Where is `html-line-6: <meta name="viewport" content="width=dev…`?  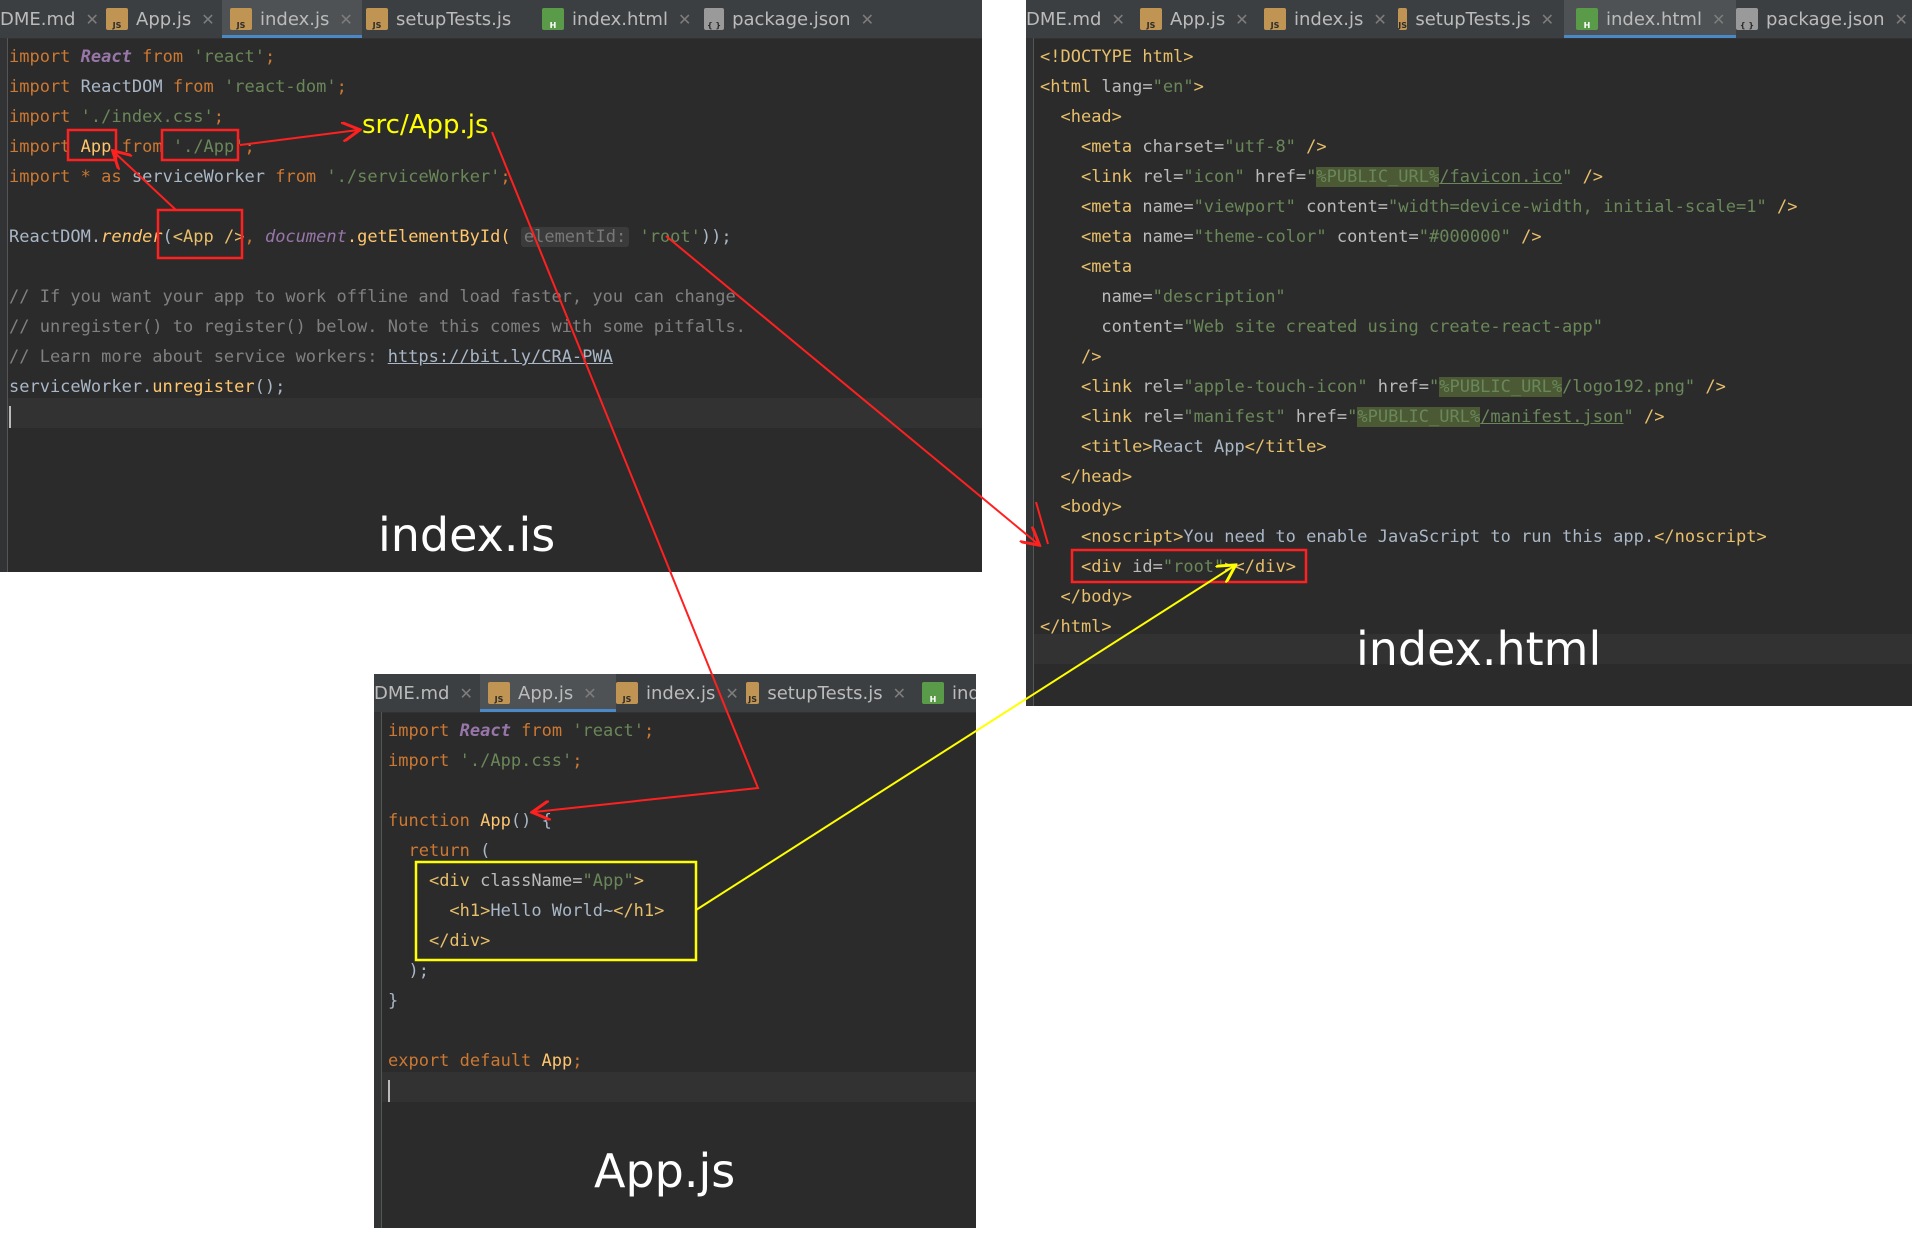 html-line-6: <meta name="viewport" content="width=dev… is located at coordinates (1439, 207).